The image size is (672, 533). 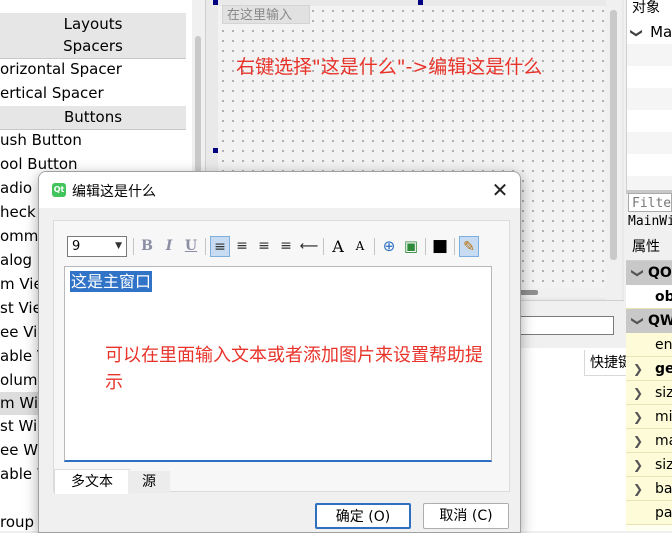 What do you see at coordinates (649, 369) in the screenshot?
I see `property-row: ❯ge` at bounding box center [649, 369].